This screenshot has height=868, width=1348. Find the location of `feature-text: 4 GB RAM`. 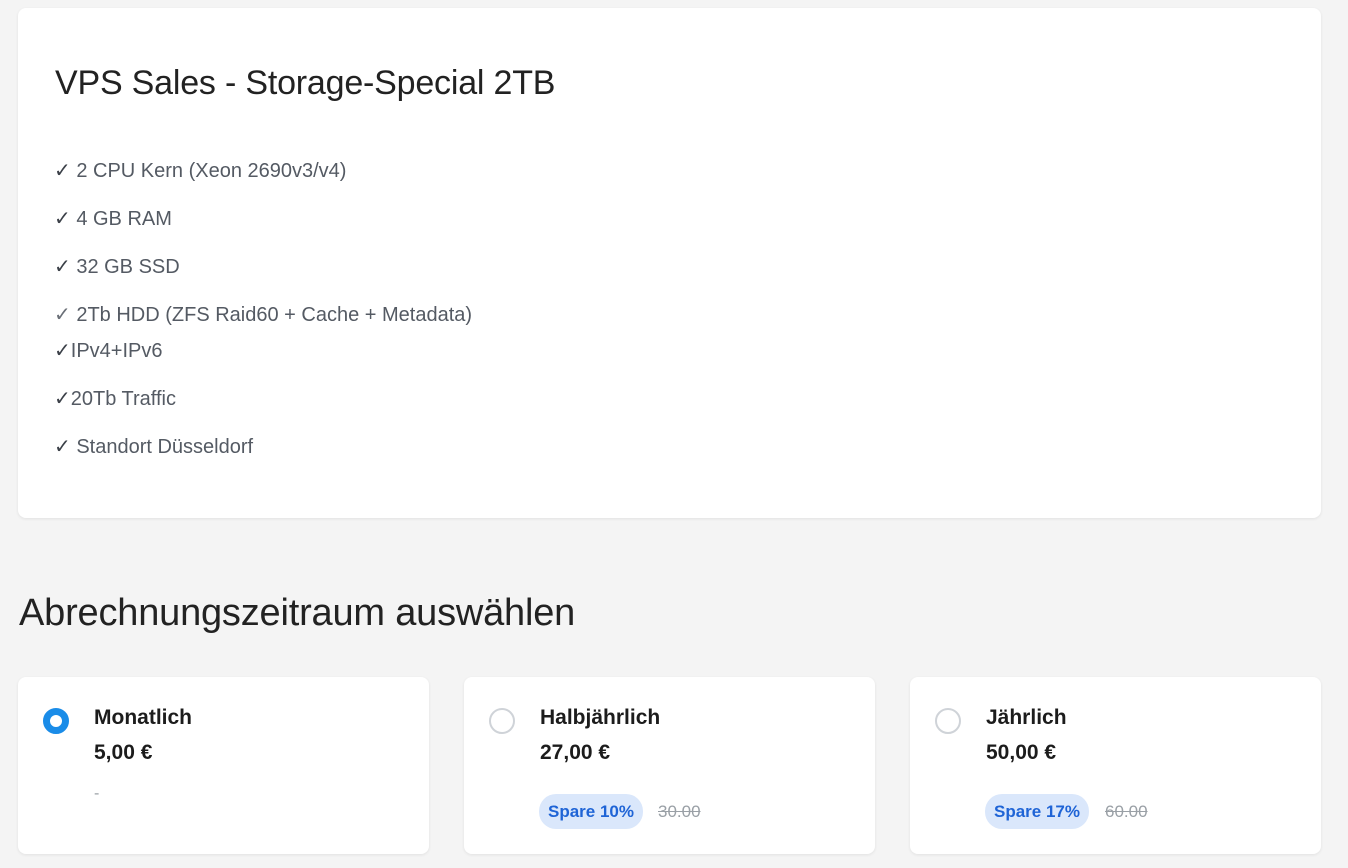

feature-text: 4 GB RAM is located at coordinates (121, 219).